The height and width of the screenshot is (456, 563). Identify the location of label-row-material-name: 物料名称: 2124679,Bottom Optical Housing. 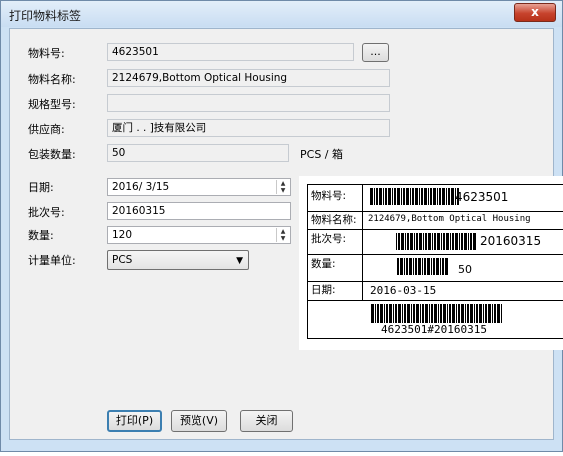
(435, 221).